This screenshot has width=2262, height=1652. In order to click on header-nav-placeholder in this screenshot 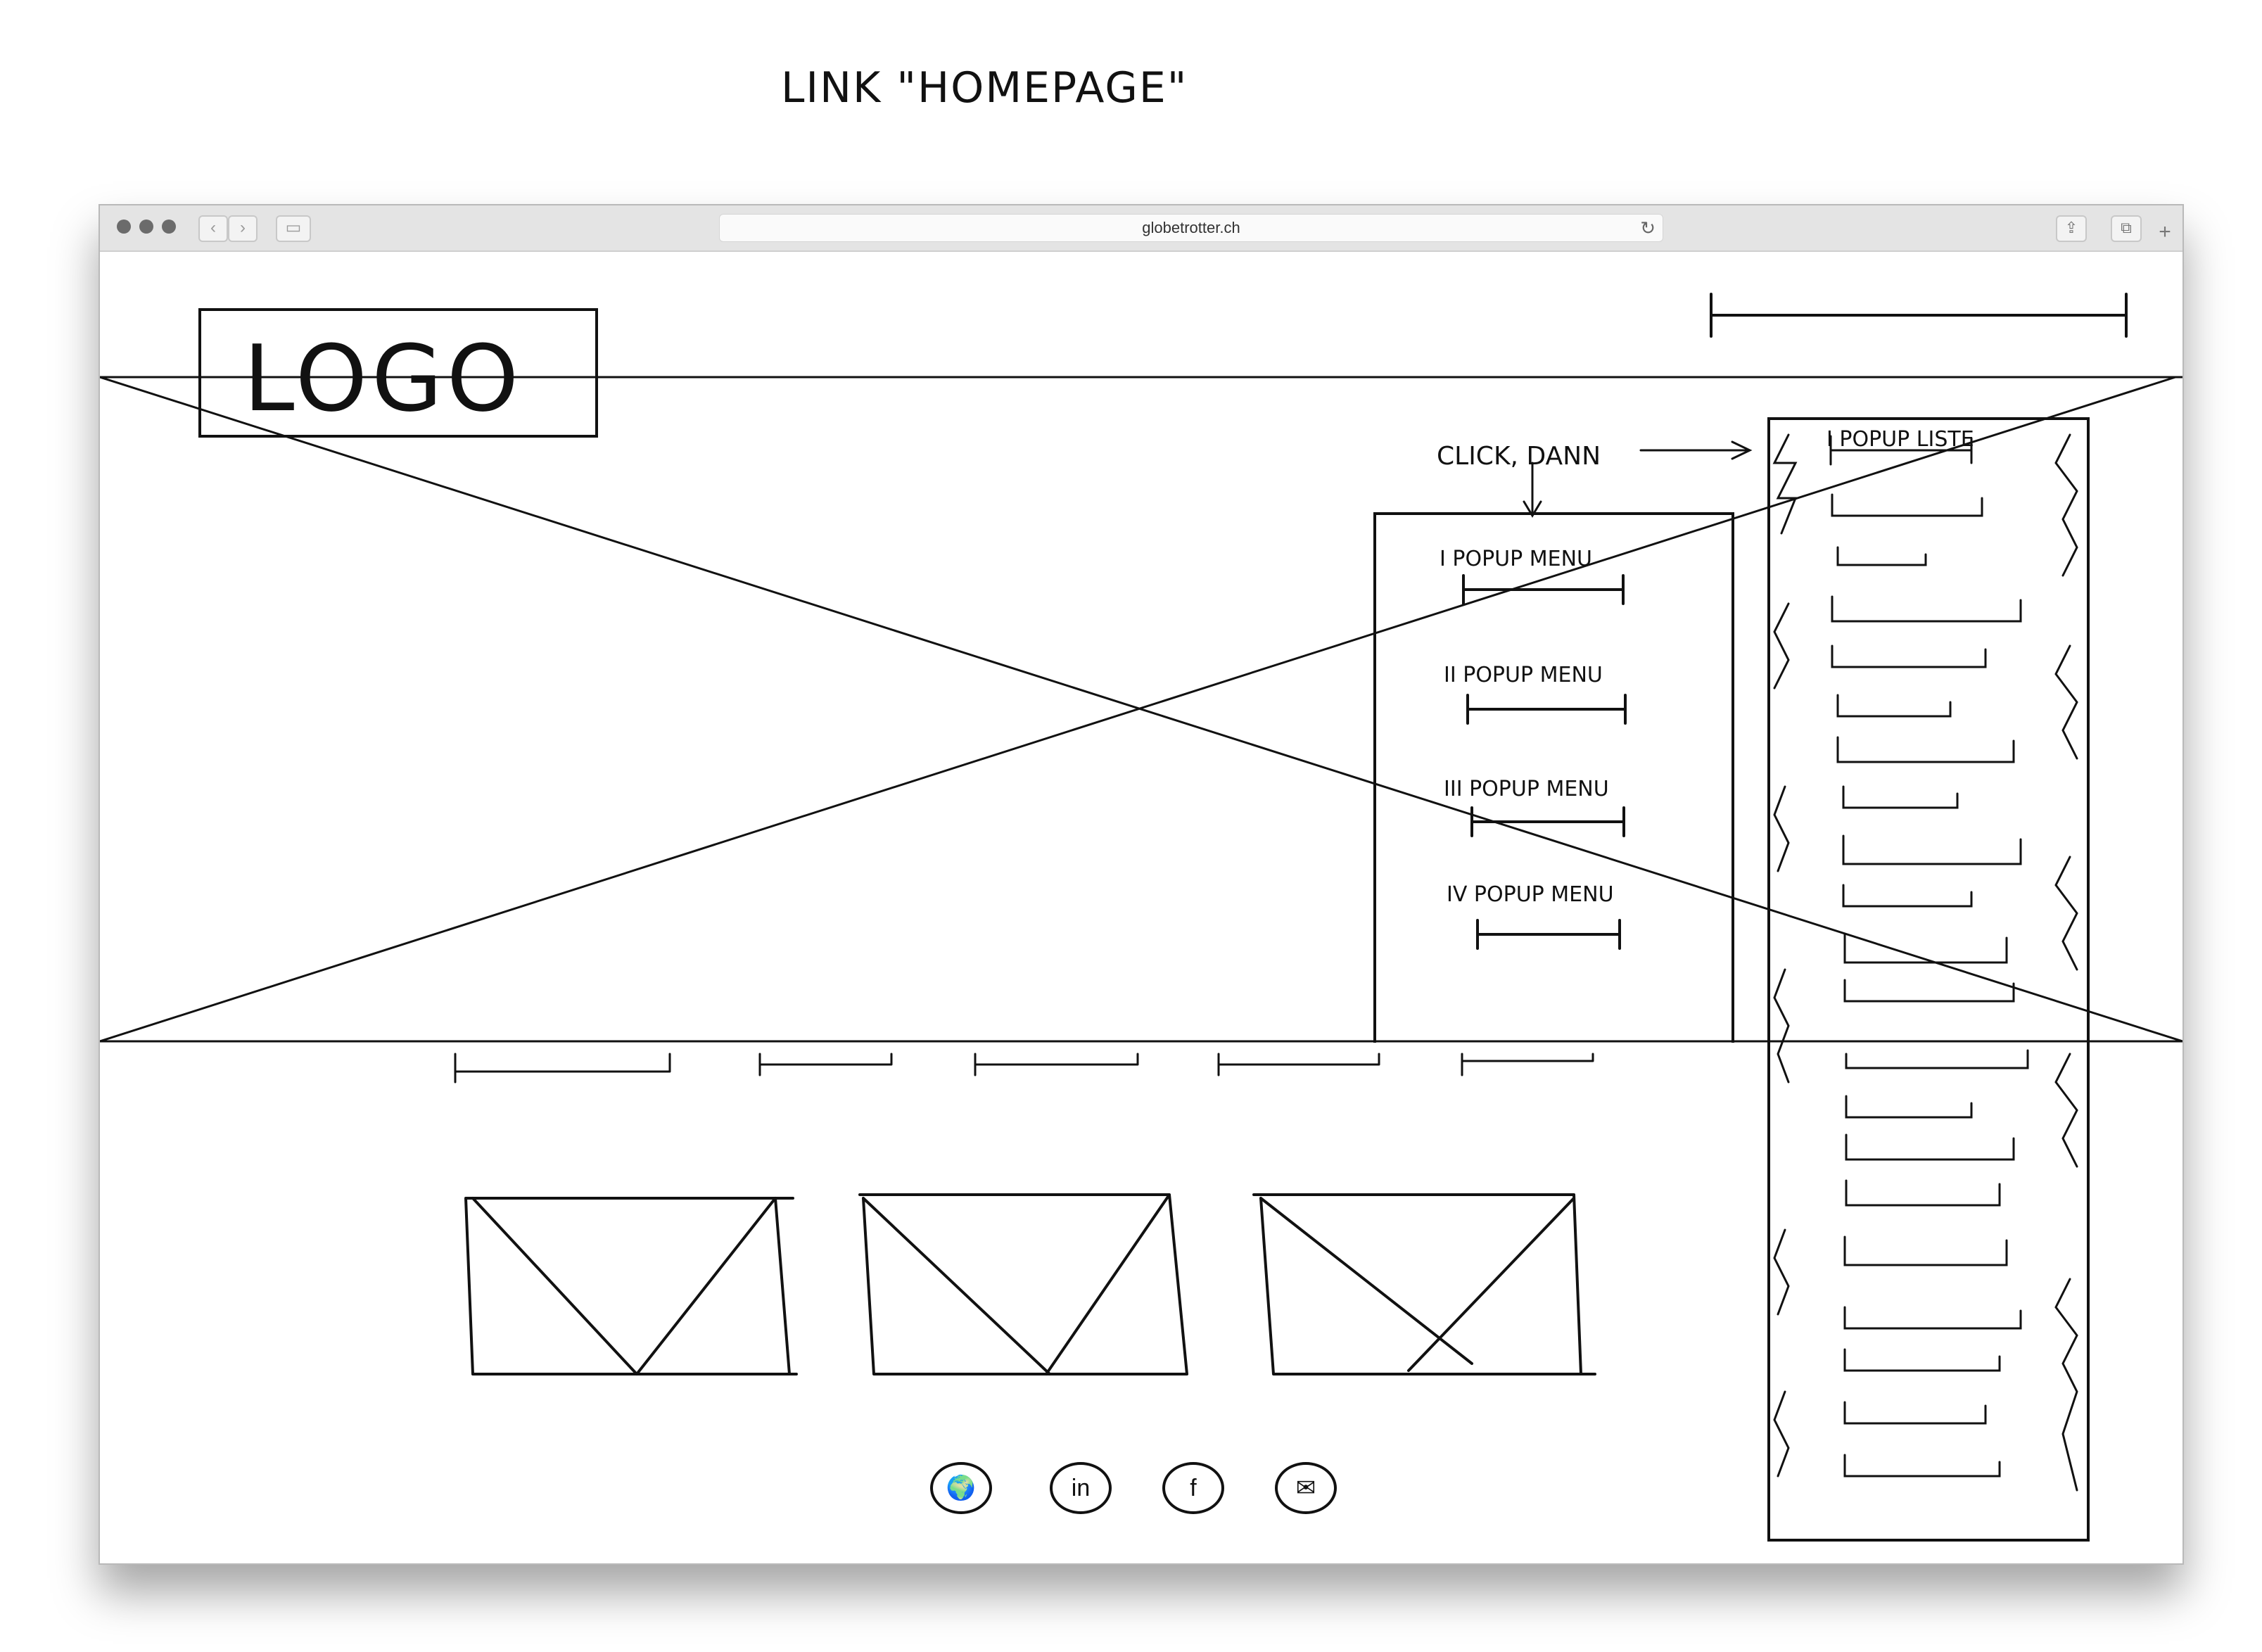, I will do `click(1919, 315)`.